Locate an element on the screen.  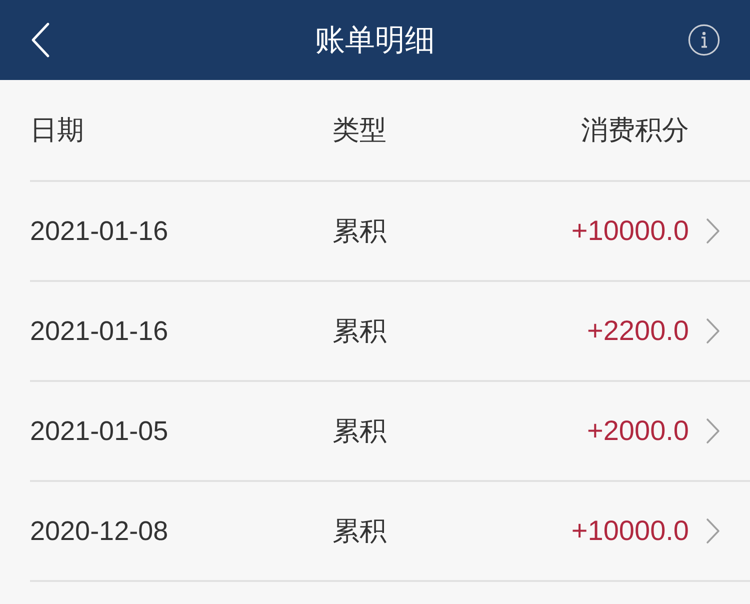
points-cell: +2000.0 is located at coordinates (638, 431).